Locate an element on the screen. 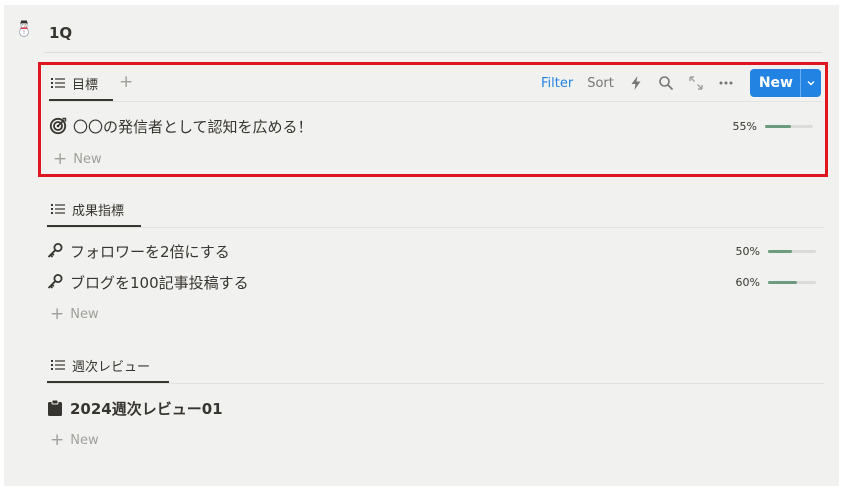 Image resolution: width=844 pixels, height=489 pixels. snowman-icon is located at coordinates (24, 29).